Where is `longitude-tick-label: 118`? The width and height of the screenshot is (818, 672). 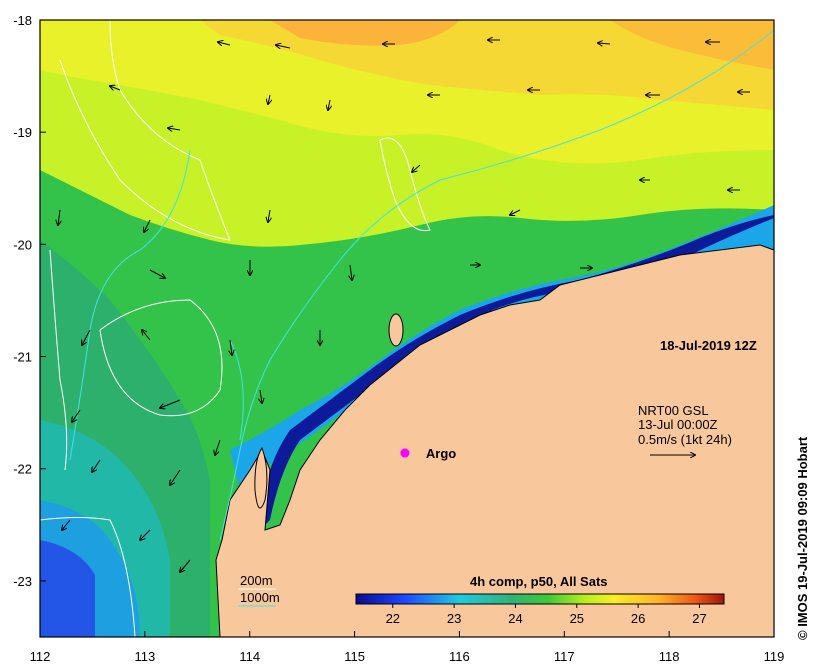
longitude-tick-label: 118 is located at coordinates (669, 656).